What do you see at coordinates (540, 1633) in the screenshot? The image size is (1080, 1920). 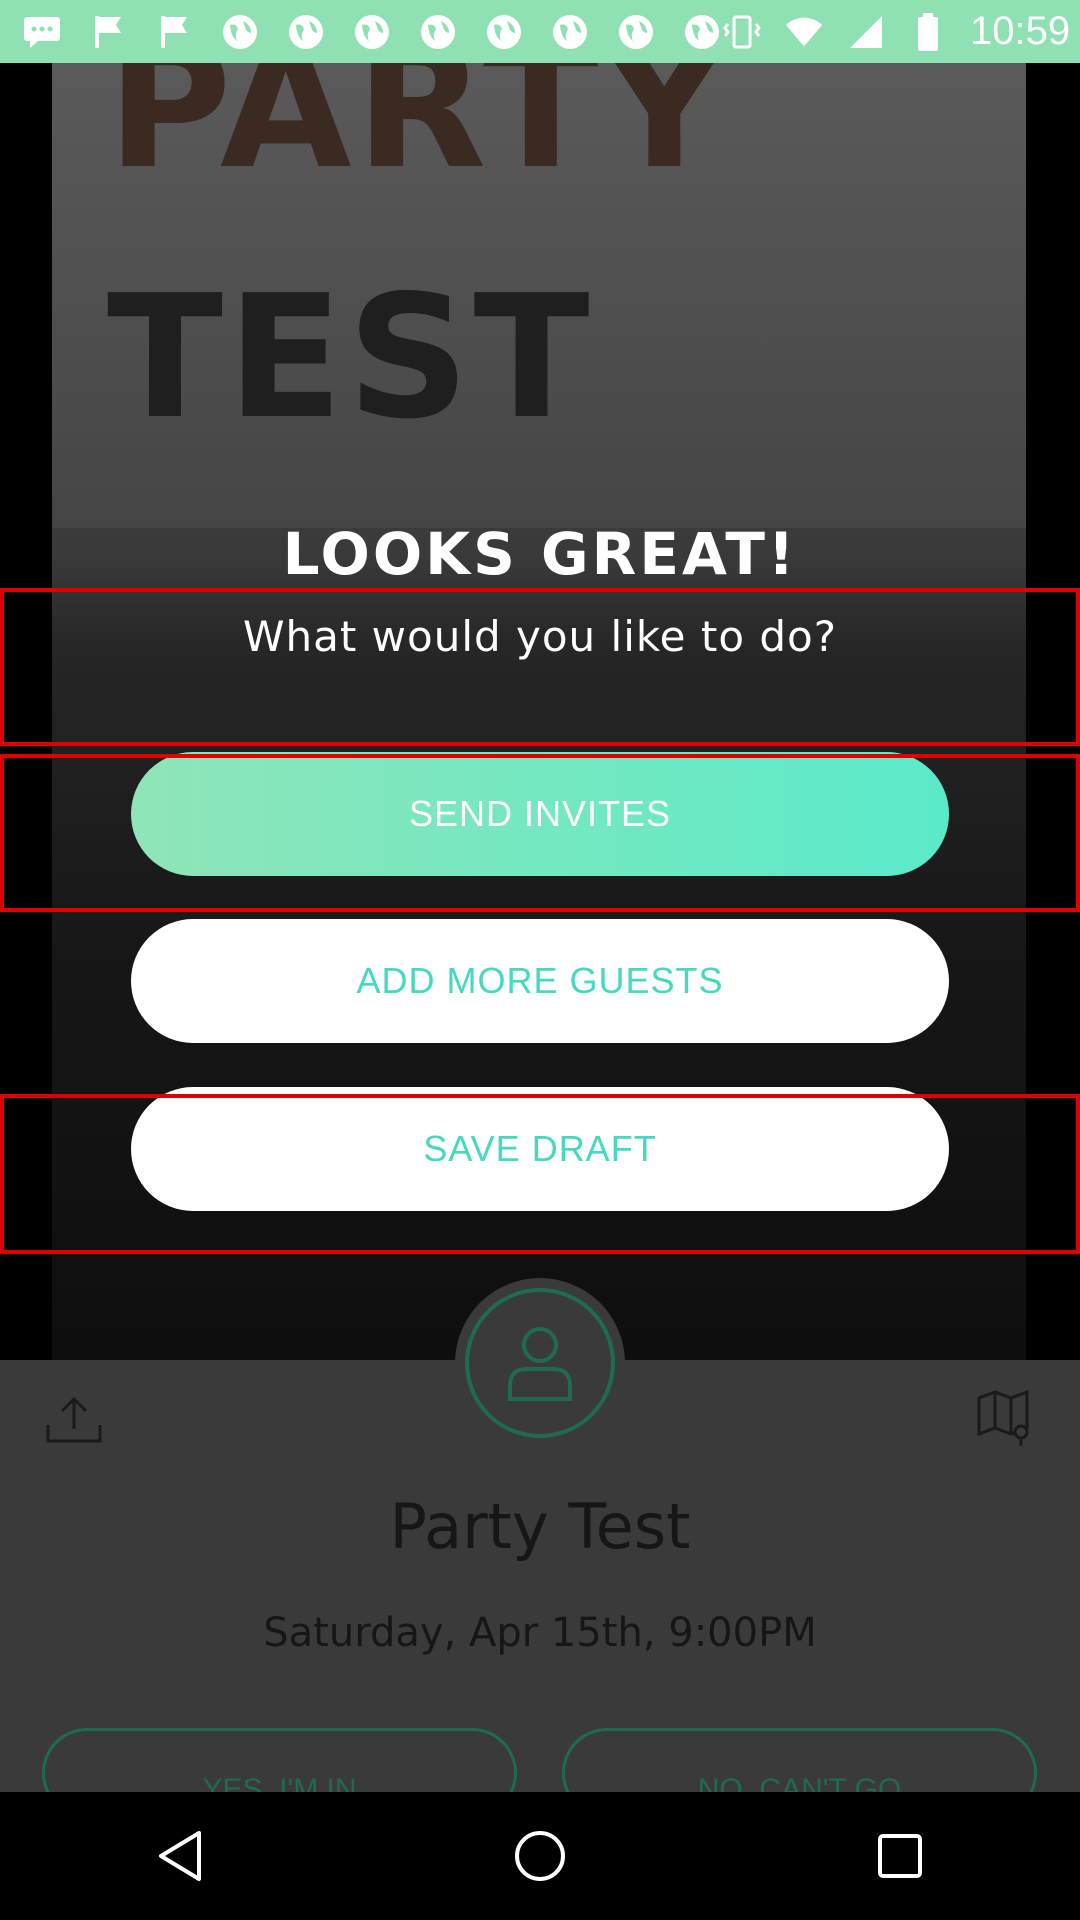 I see `event-date: Saturday, Apr 15th, 9:00PM` at bounding box center [540, 1633].